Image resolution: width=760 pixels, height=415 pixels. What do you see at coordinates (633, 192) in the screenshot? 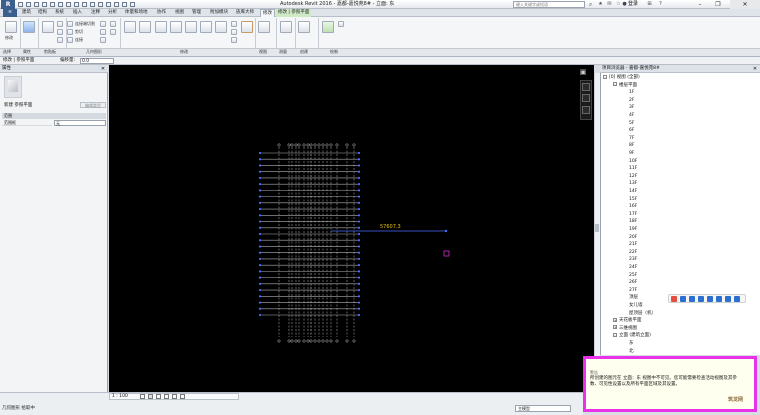
I see `browser-tree-item: 14F` at bounding box center [633, 192].